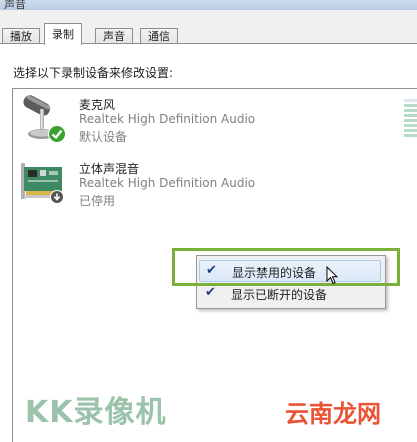 The width and height of the screenshot is (417, 442). Describe the element at coordinates (332, 276) in the screenshot. I see `mouse-pointer-icon` at that location.